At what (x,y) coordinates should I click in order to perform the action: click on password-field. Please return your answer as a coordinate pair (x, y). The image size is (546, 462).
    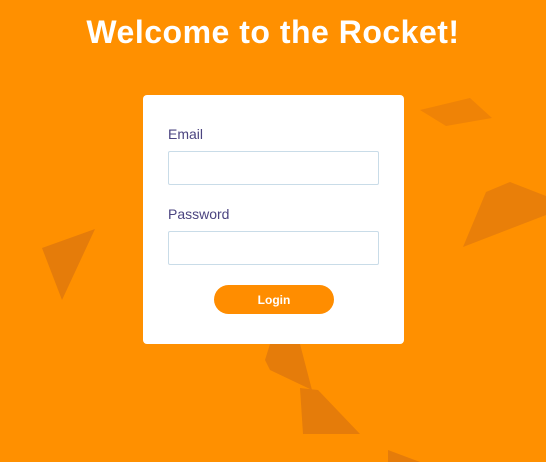
    Looking at the image, I should click on (273, 248).